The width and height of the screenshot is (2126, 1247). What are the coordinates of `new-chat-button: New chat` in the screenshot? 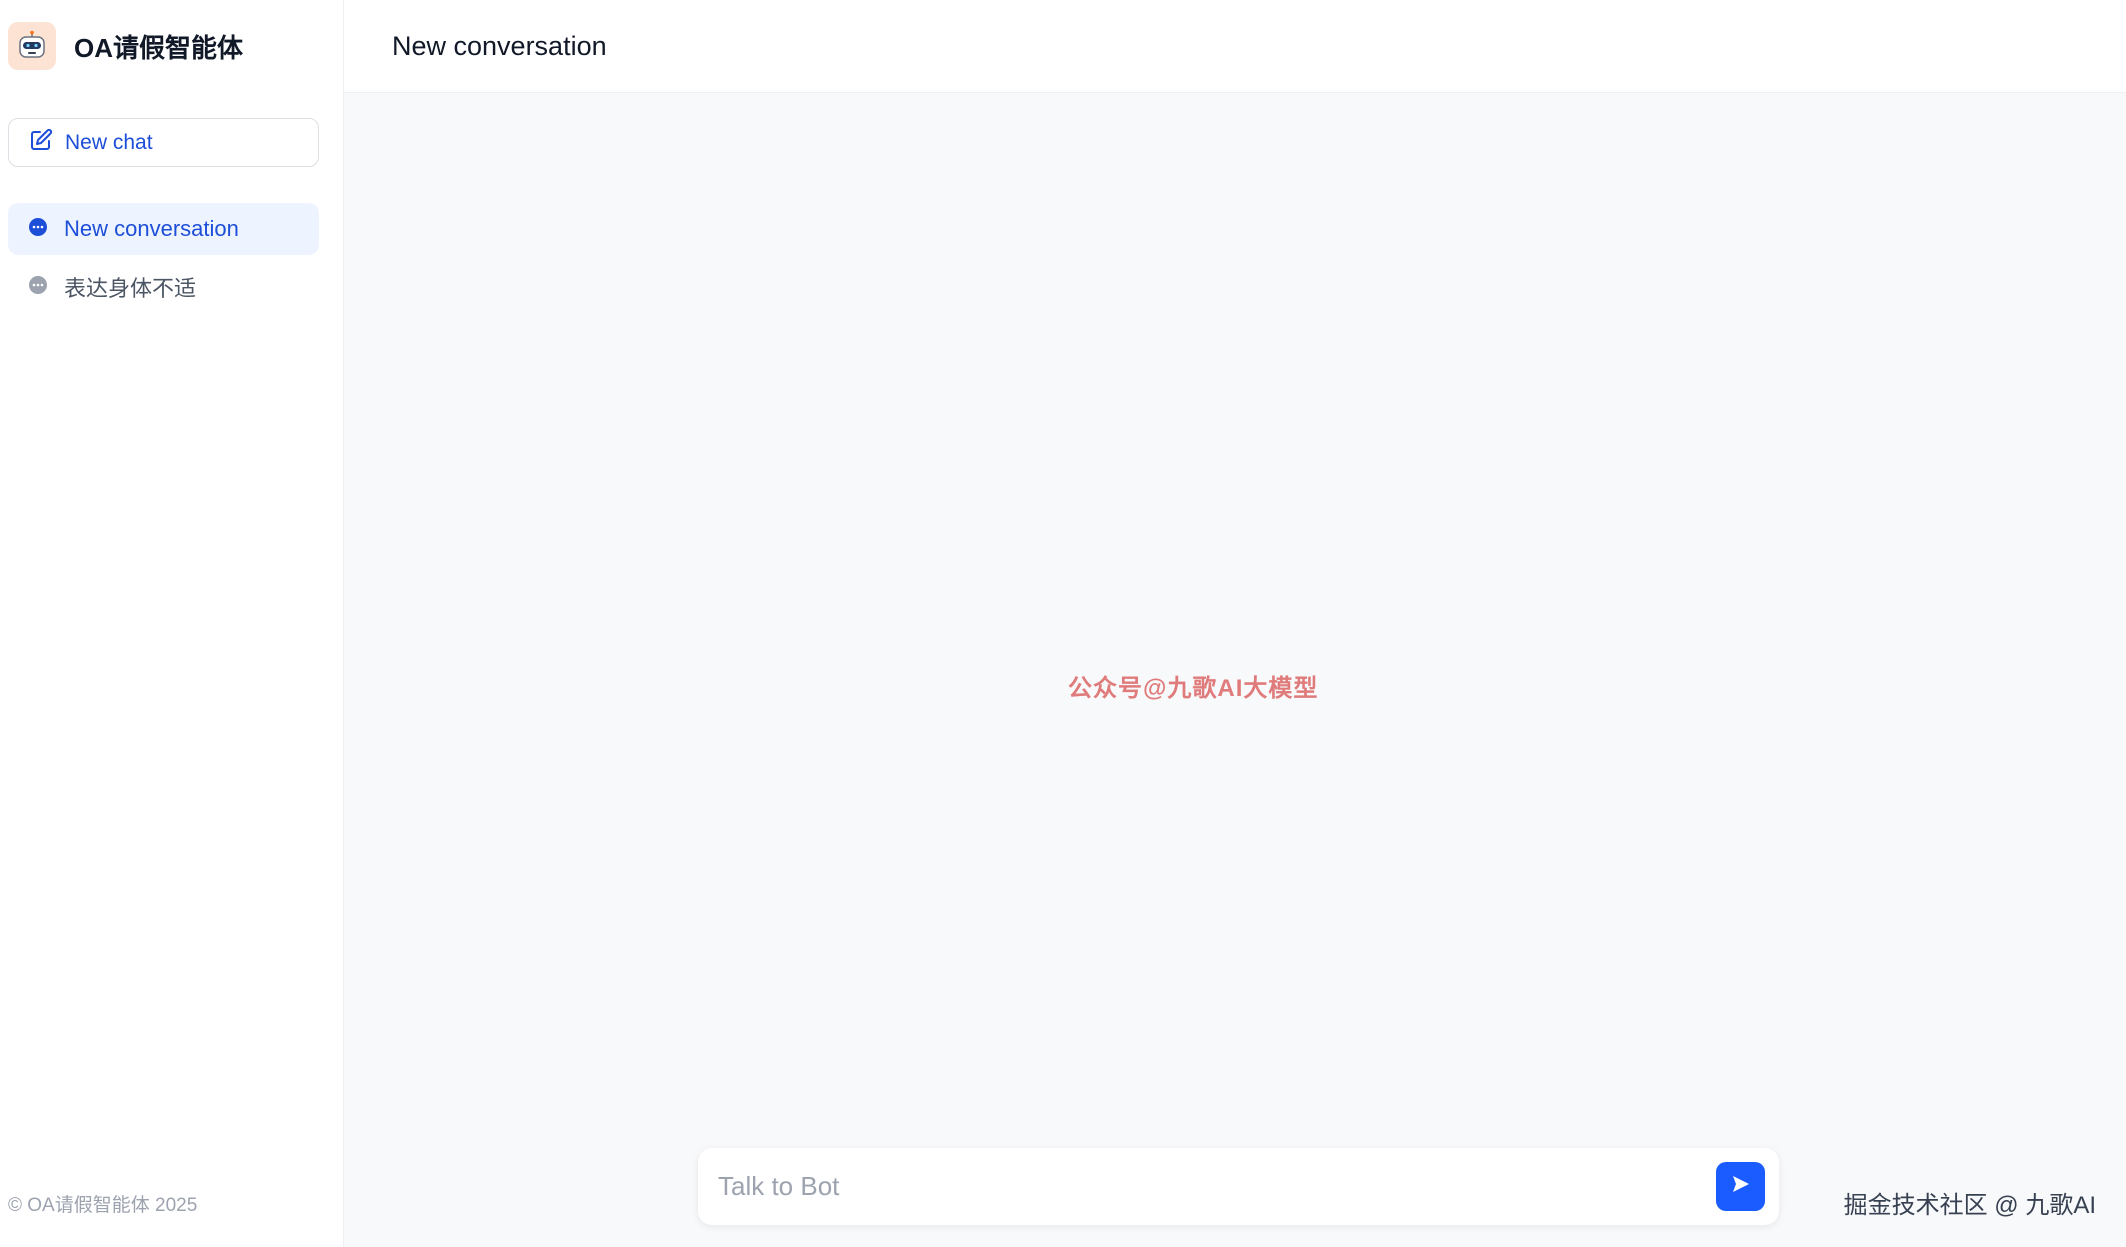 It's located at (163, 142).